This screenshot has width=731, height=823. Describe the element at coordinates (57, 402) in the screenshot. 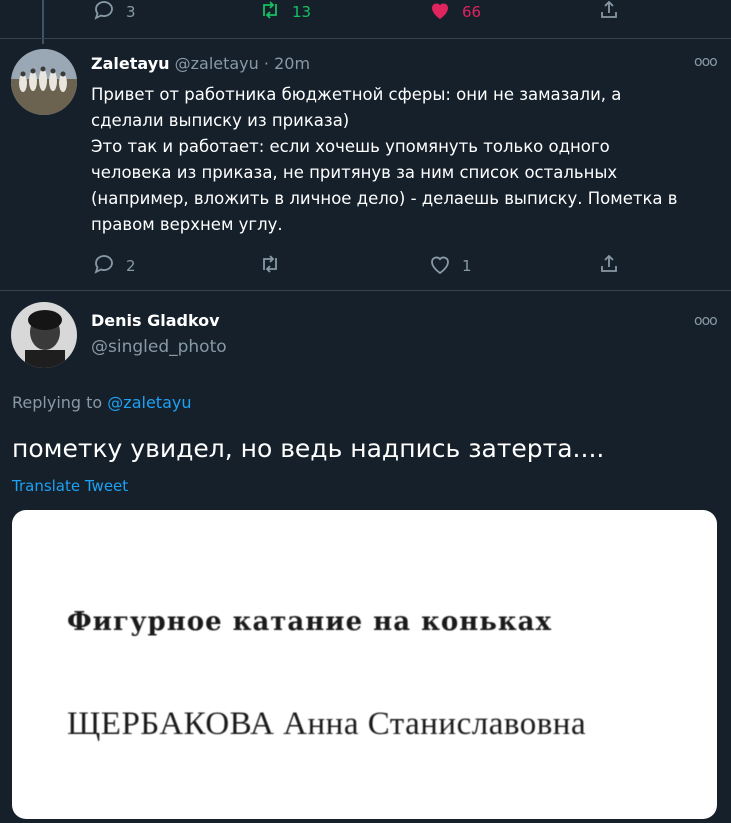

I see `replying-label: Replying to` at that location.